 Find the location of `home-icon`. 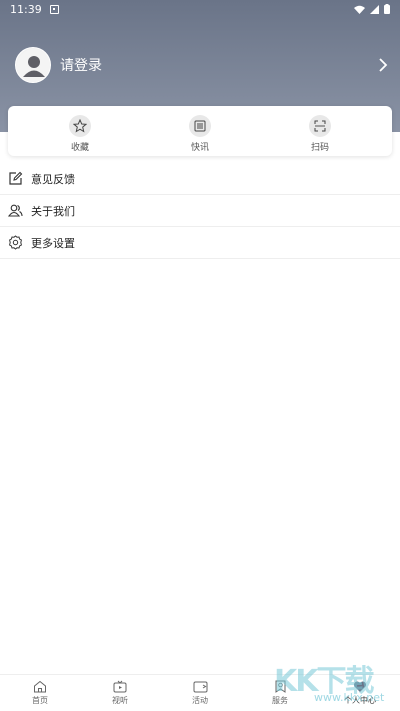

home-icon is located at coordinates (40, 686).